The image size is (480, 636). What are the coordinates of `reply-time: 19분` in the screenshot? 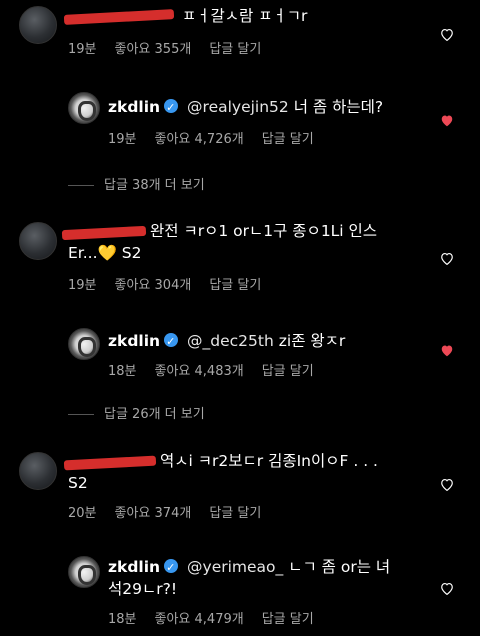 It's located at (122, 139).